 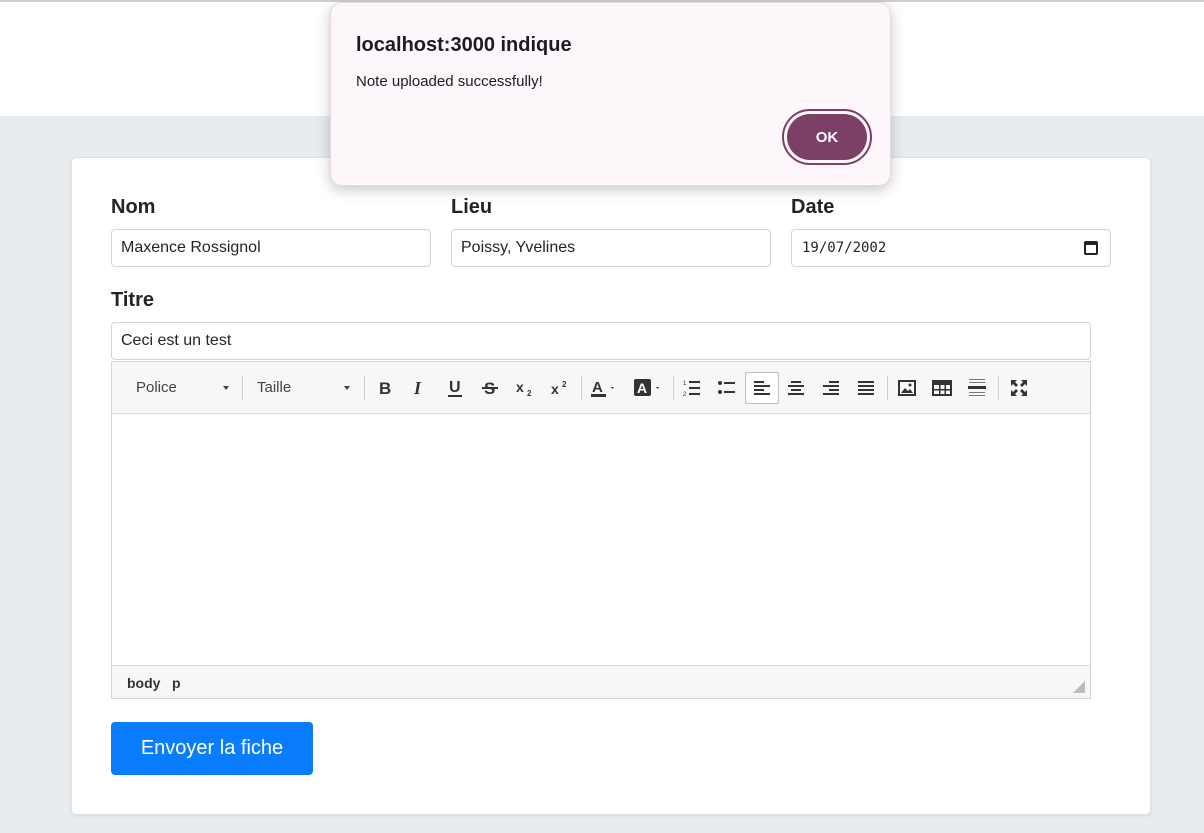 I want to click on image-icon, so click(x=907, y=388).